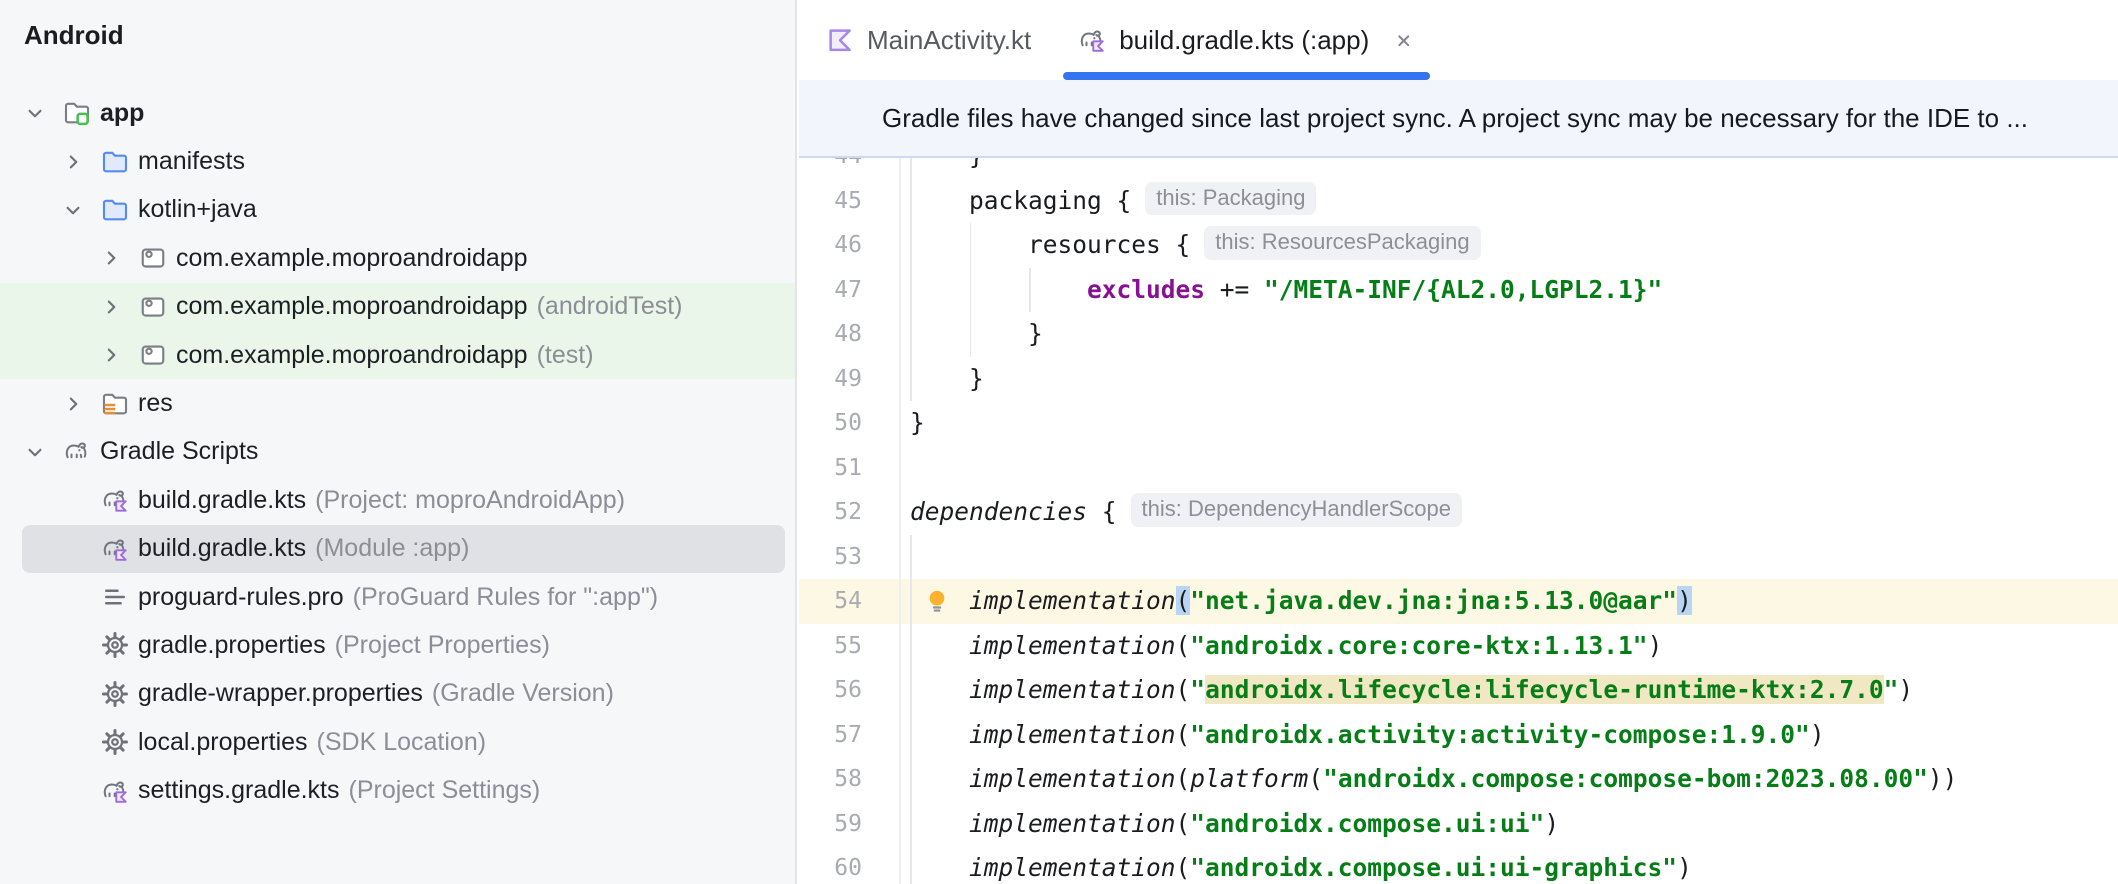  Describe the element at coordinates (1458, 378) in the screenshot. I see `code-line-49: 49 }` at that location.